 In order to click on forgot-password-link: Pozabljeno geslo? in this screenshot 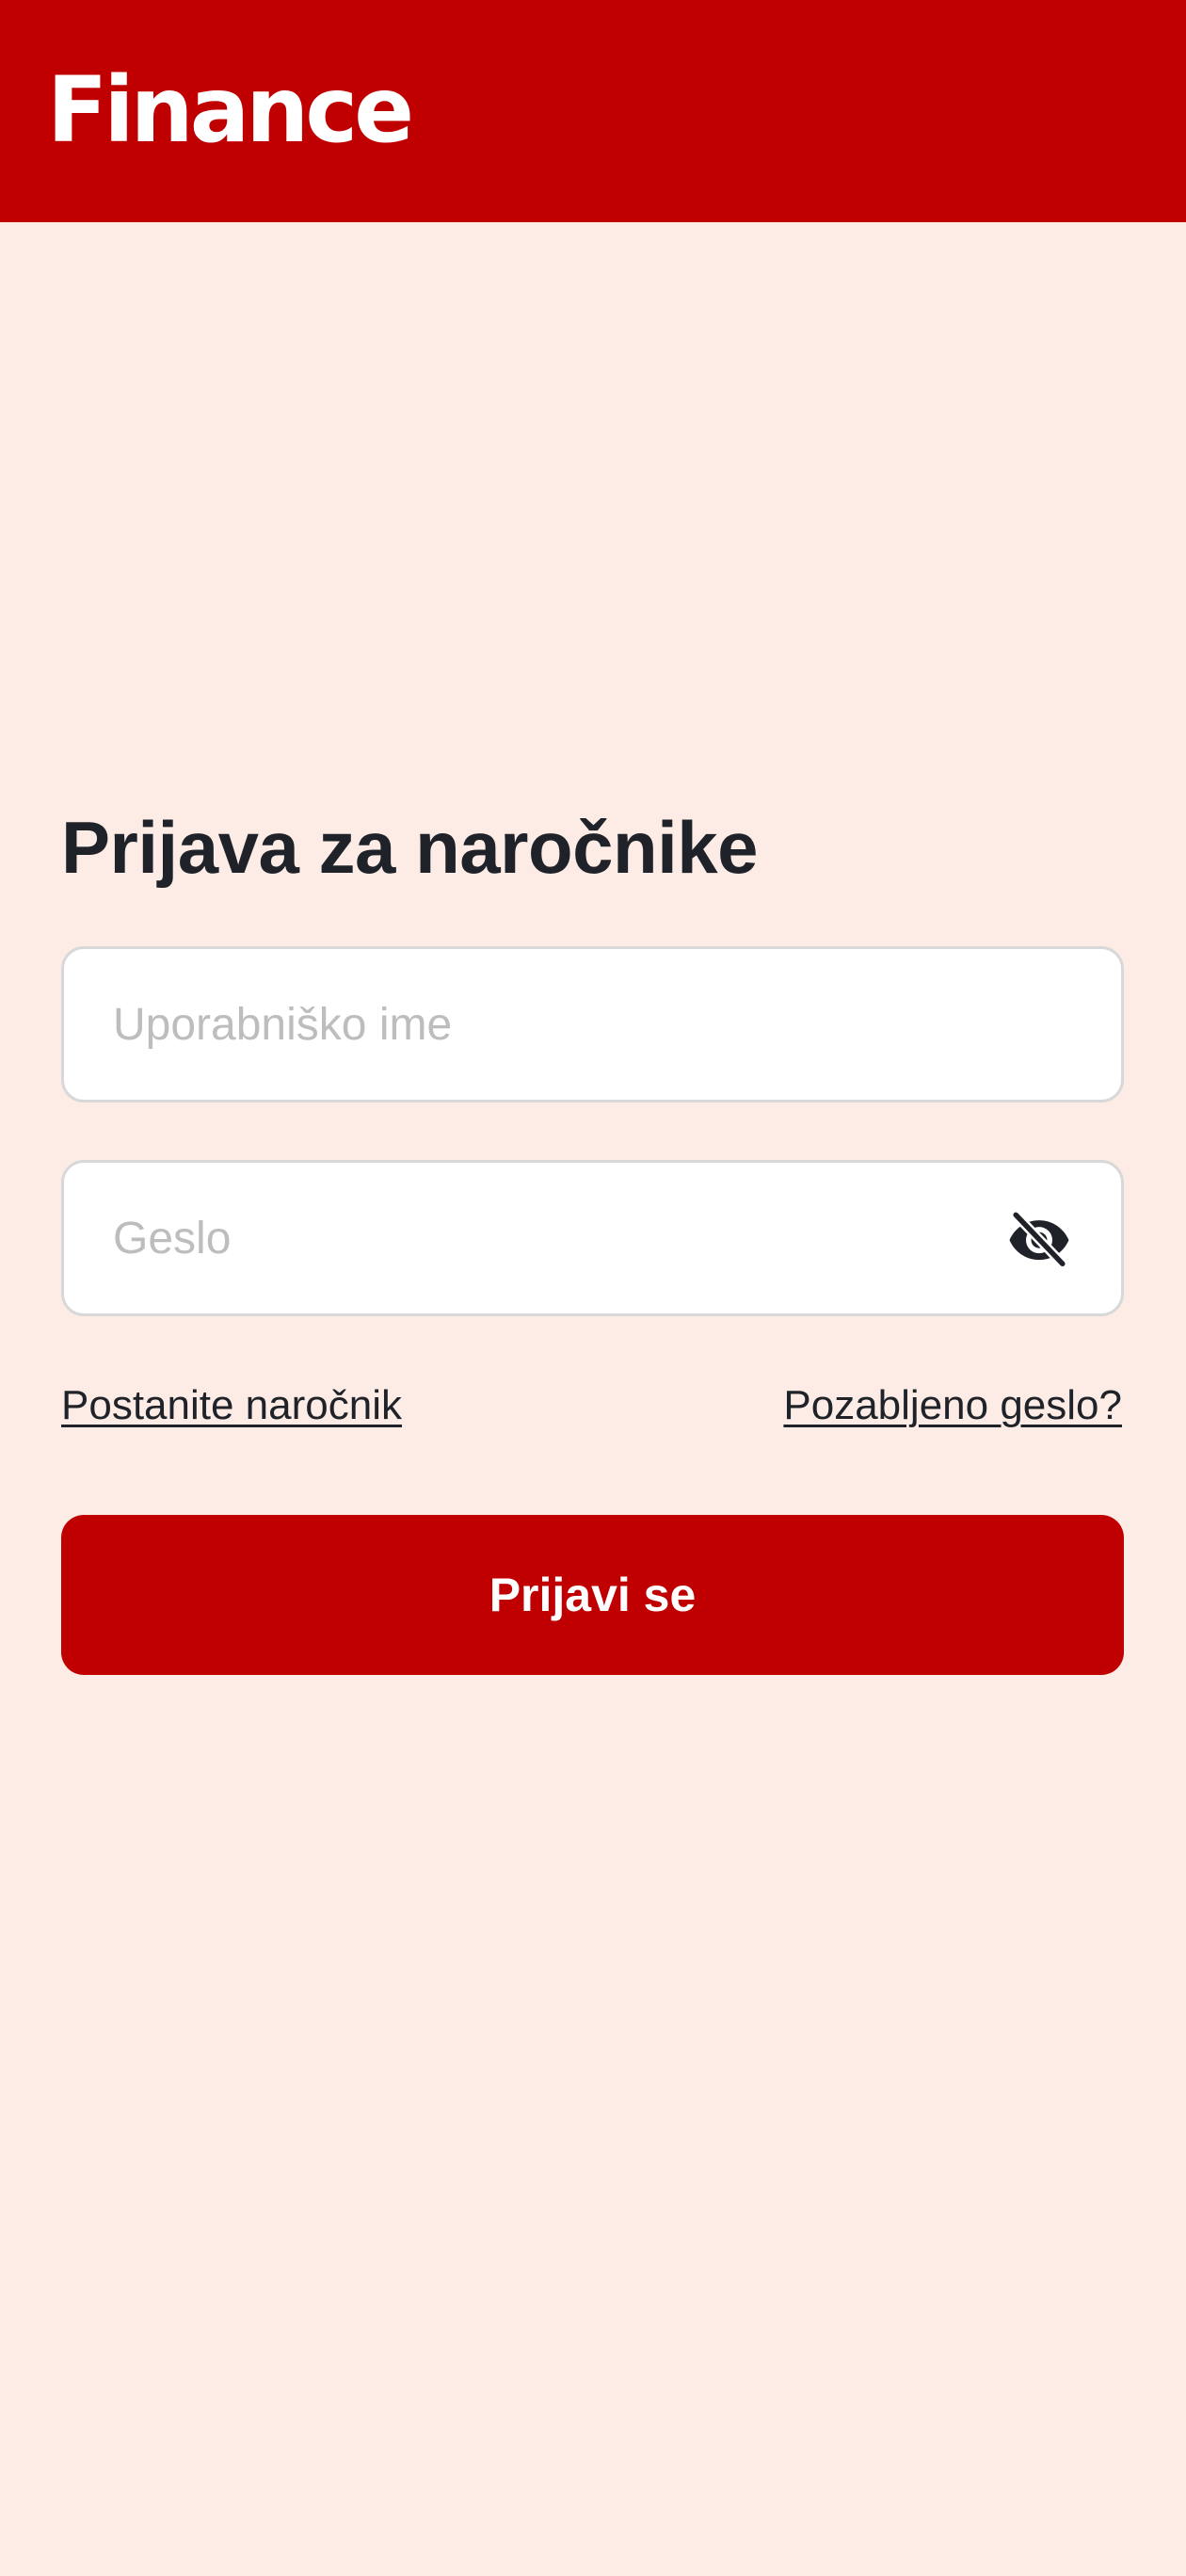, I will do `click(952, 1406)`.